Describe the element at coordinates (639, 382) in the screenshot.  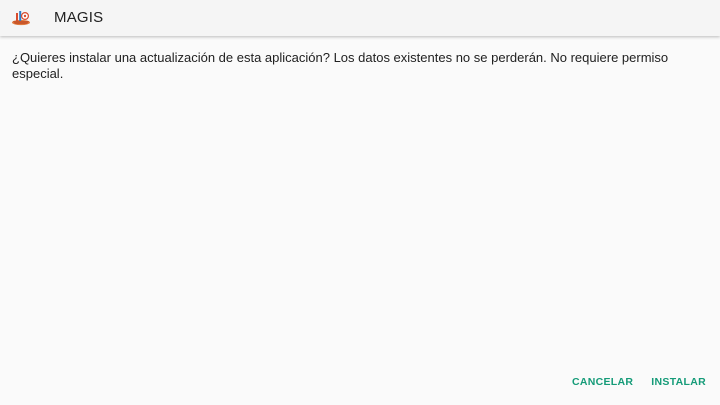
I see `dialog-actions: CANCELAR INSTALAR` at that location.